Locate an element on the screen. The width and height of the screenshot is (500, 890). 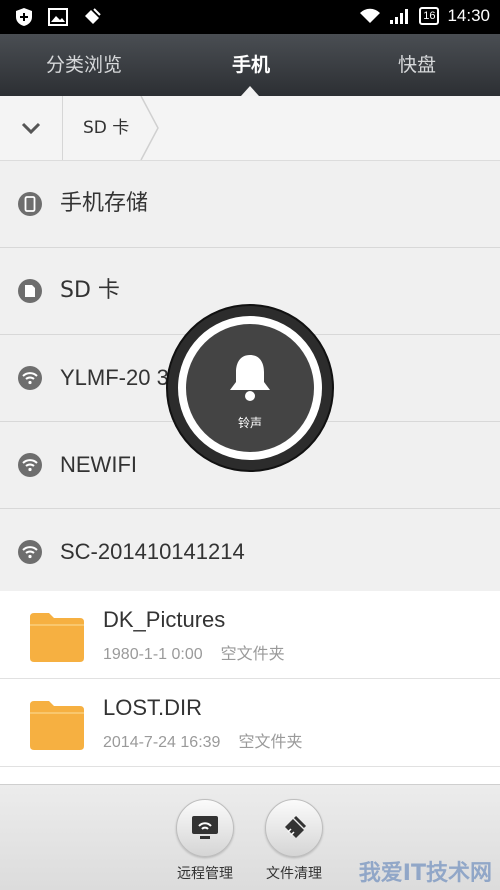
bell-icon is located at coordinates (250, 378).